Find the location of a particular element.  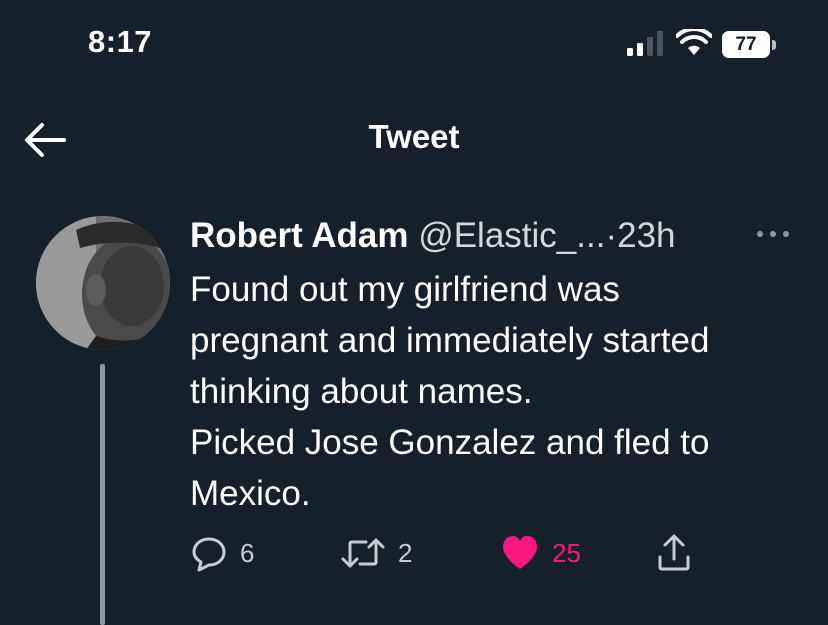

battery-tip is located at coordinates (774, 45).